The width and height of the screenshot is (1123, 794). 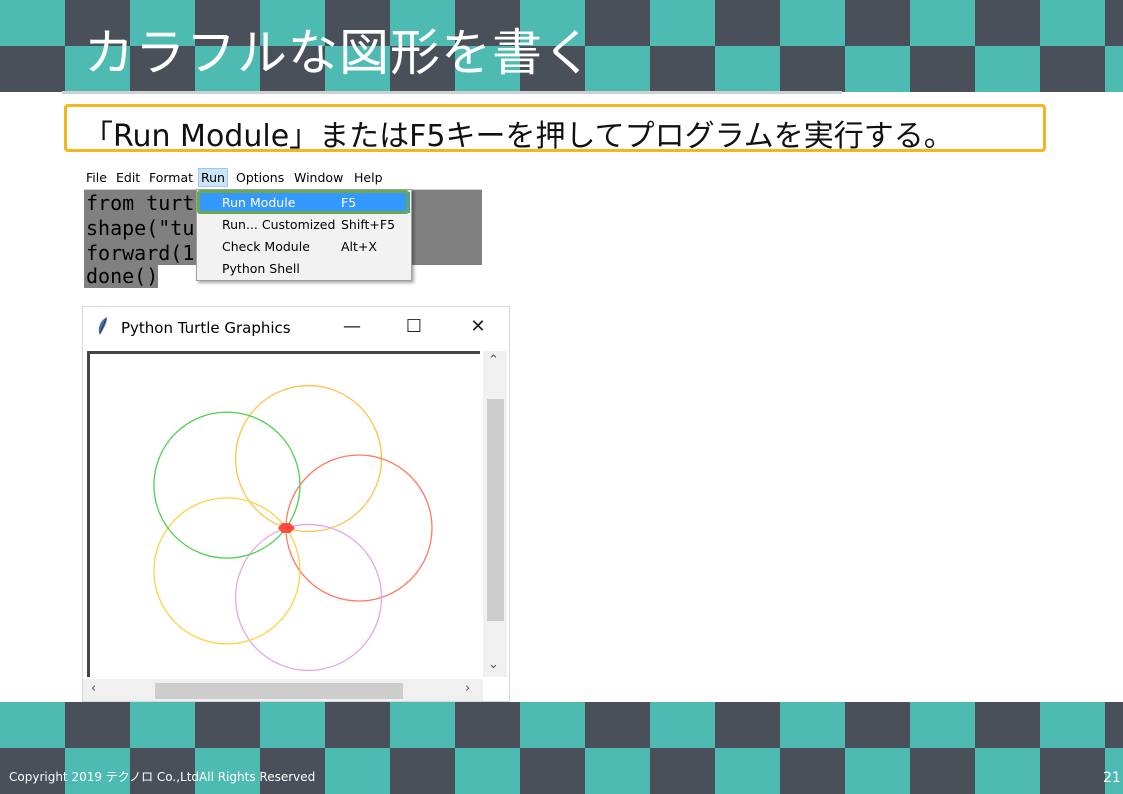 I want to click on python-shell-item: Python Shell, so click(x=304, y=268).